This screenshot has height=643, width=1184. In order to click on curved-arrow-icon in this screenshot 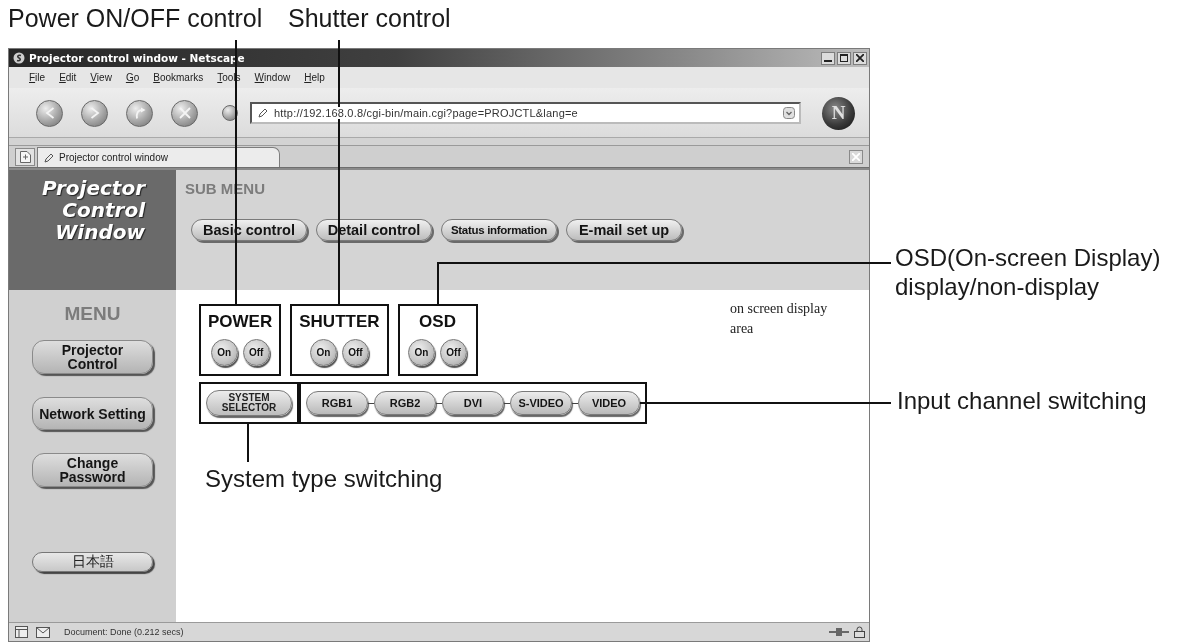, I will do `click(139, 113)`.